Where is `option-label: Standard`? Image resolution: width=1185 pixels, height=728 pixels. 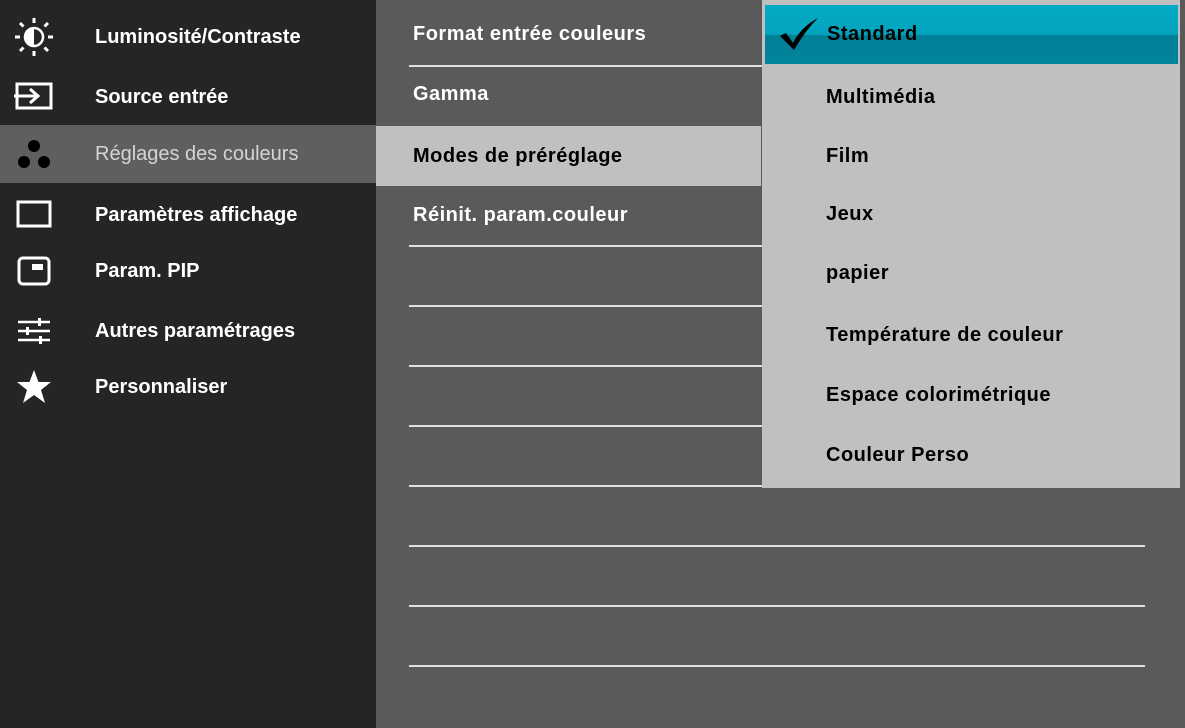 option-label: Standard is located at coordinates (872, 34).